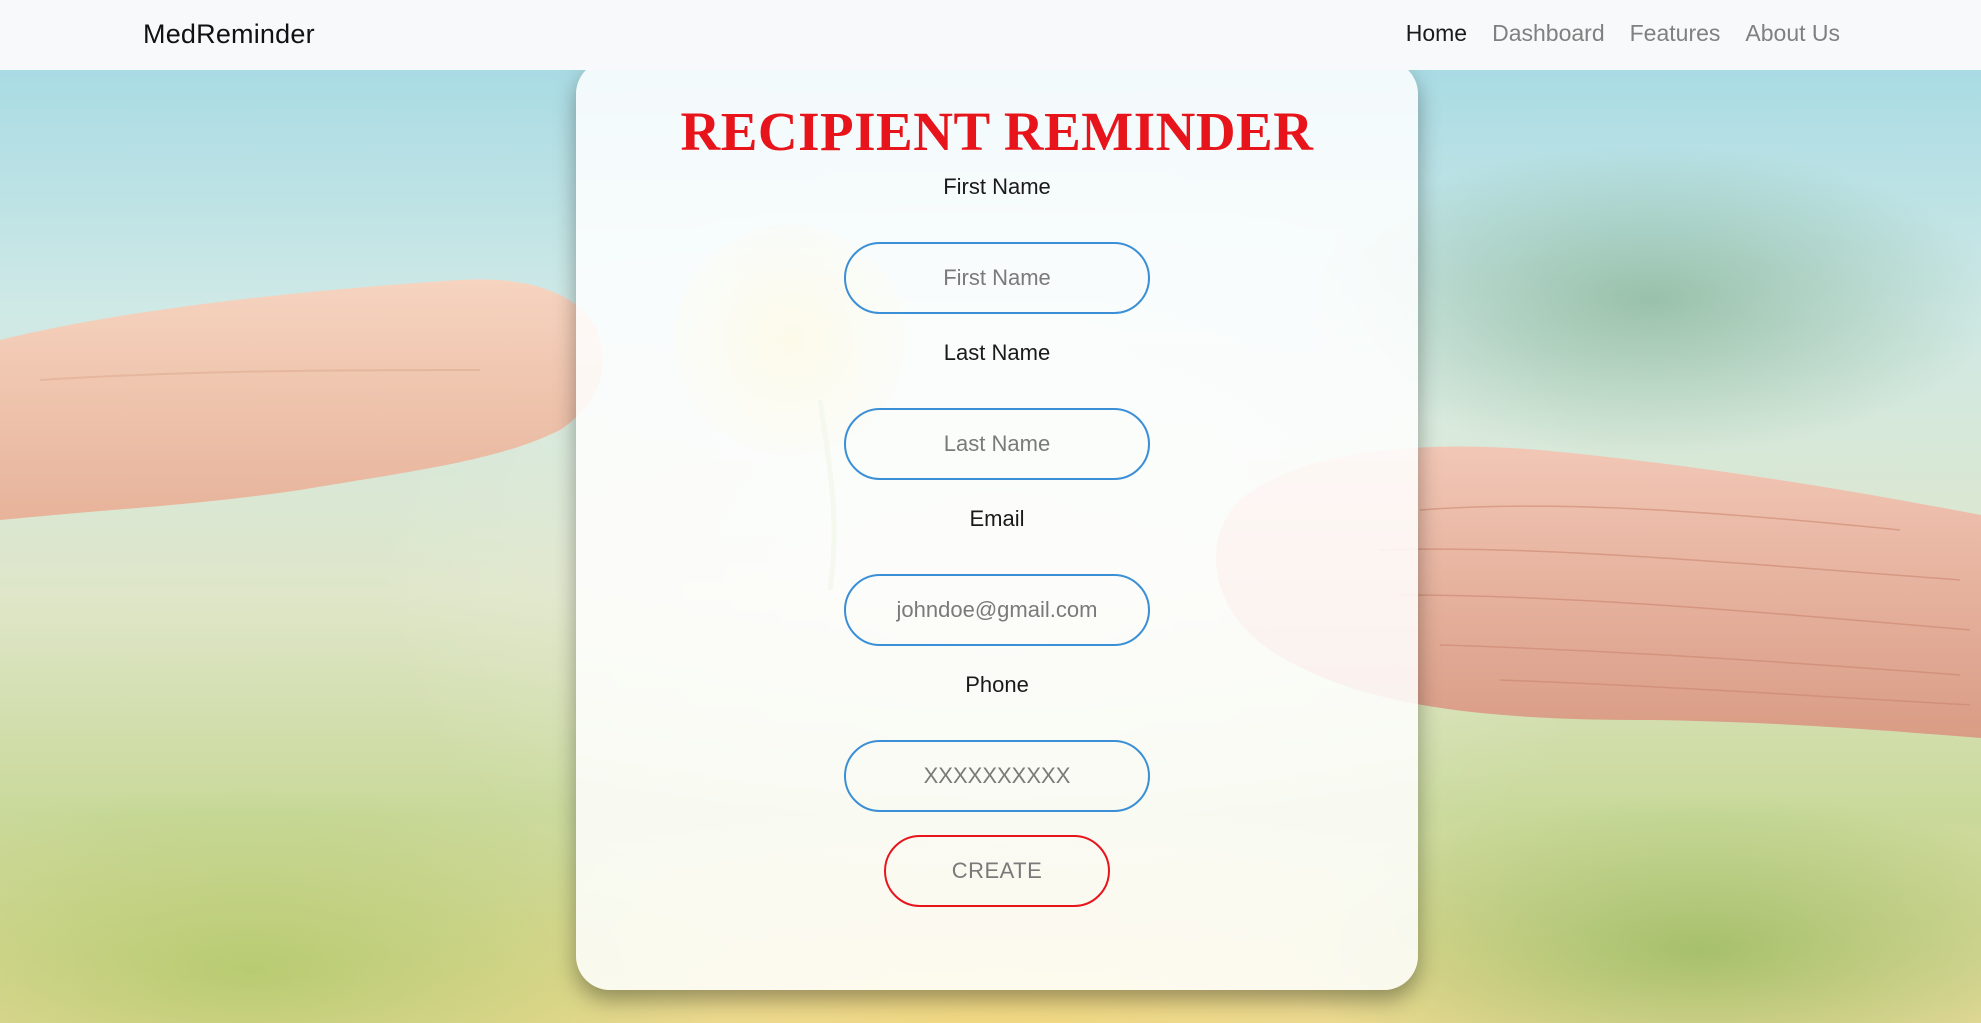  I want to click on last-name-label: Last Name, so click(997, 352).